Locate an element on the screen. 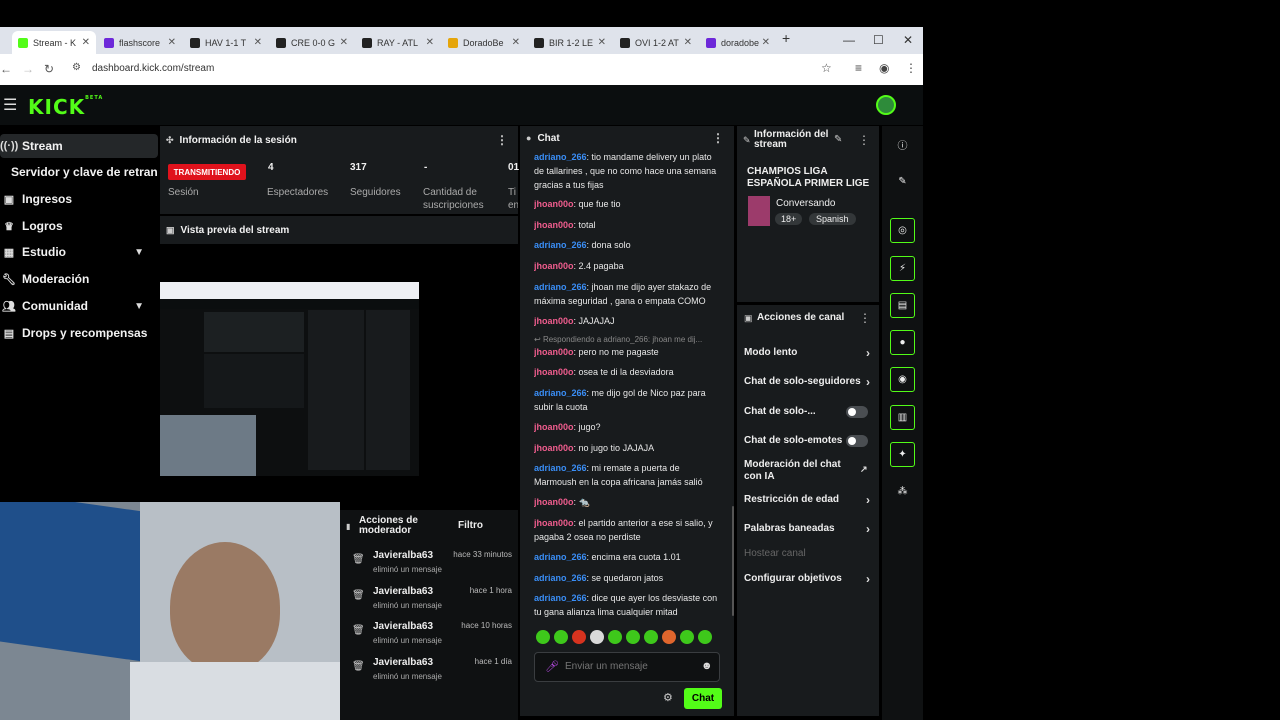 The width and height of the screenshot is (1280, 720). back-icon: ← is located at coordinates (6, 69).